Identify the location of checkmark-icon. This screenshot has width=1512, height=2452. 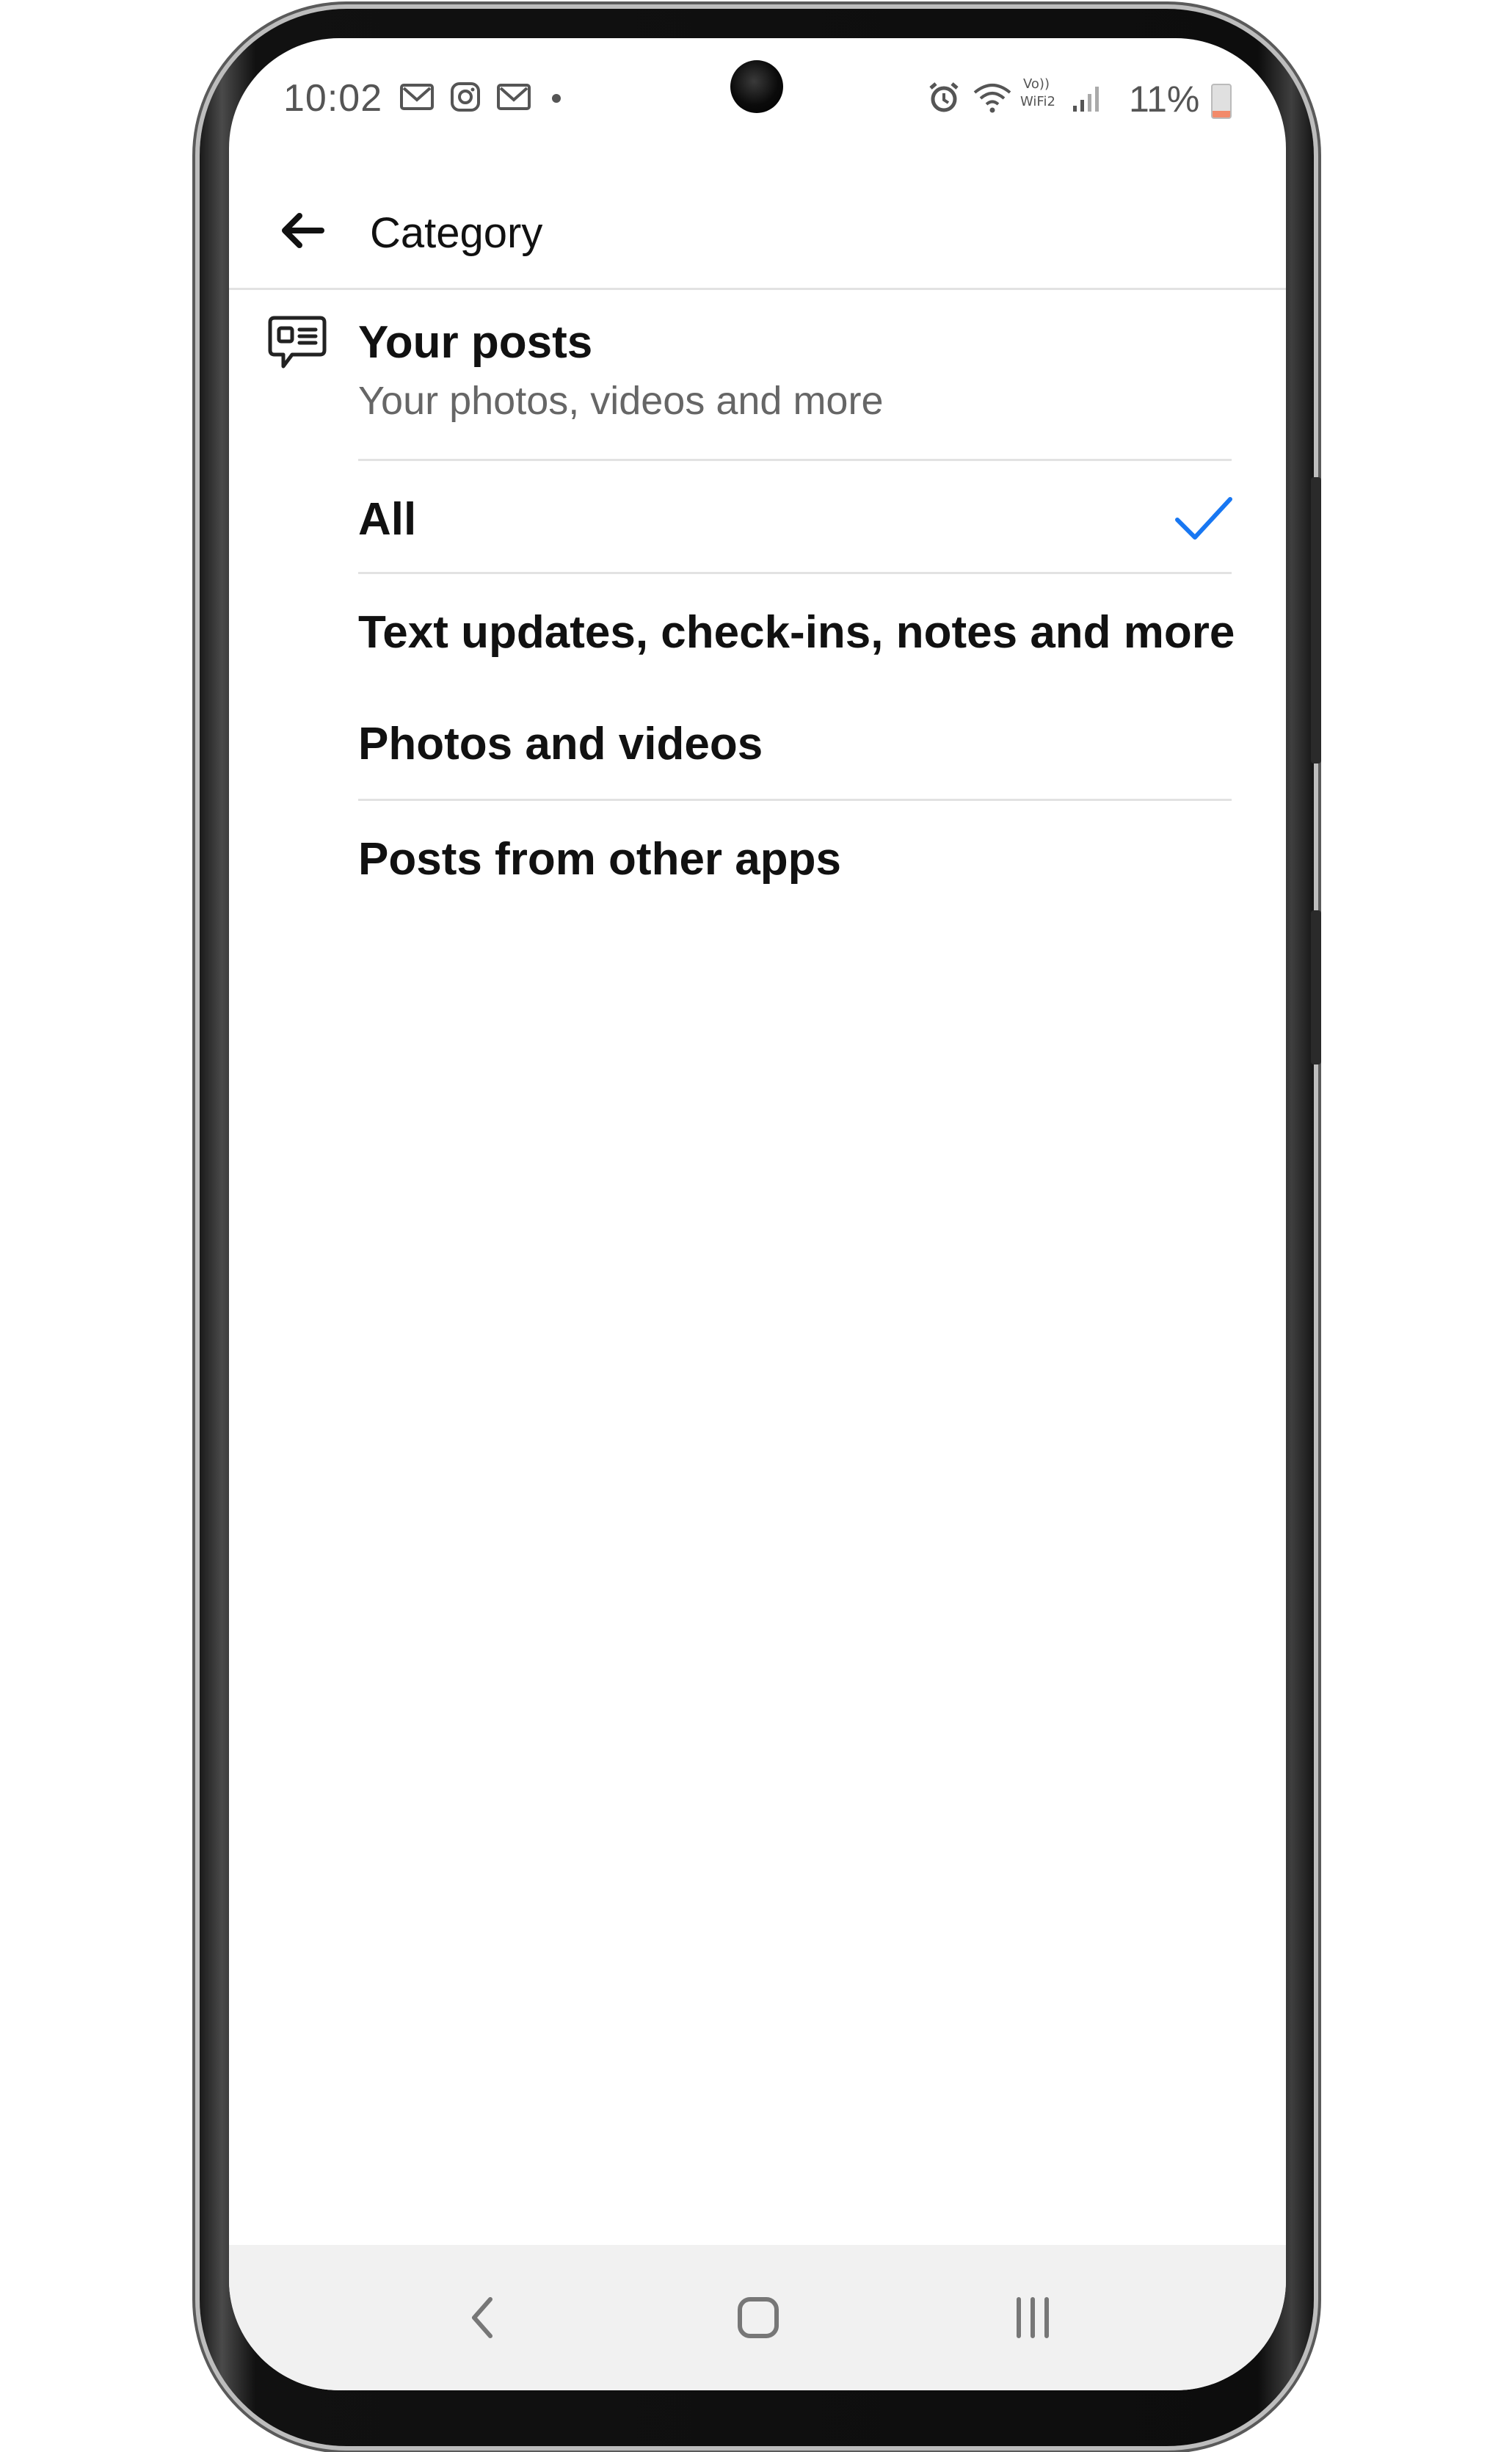
(1204, 519).